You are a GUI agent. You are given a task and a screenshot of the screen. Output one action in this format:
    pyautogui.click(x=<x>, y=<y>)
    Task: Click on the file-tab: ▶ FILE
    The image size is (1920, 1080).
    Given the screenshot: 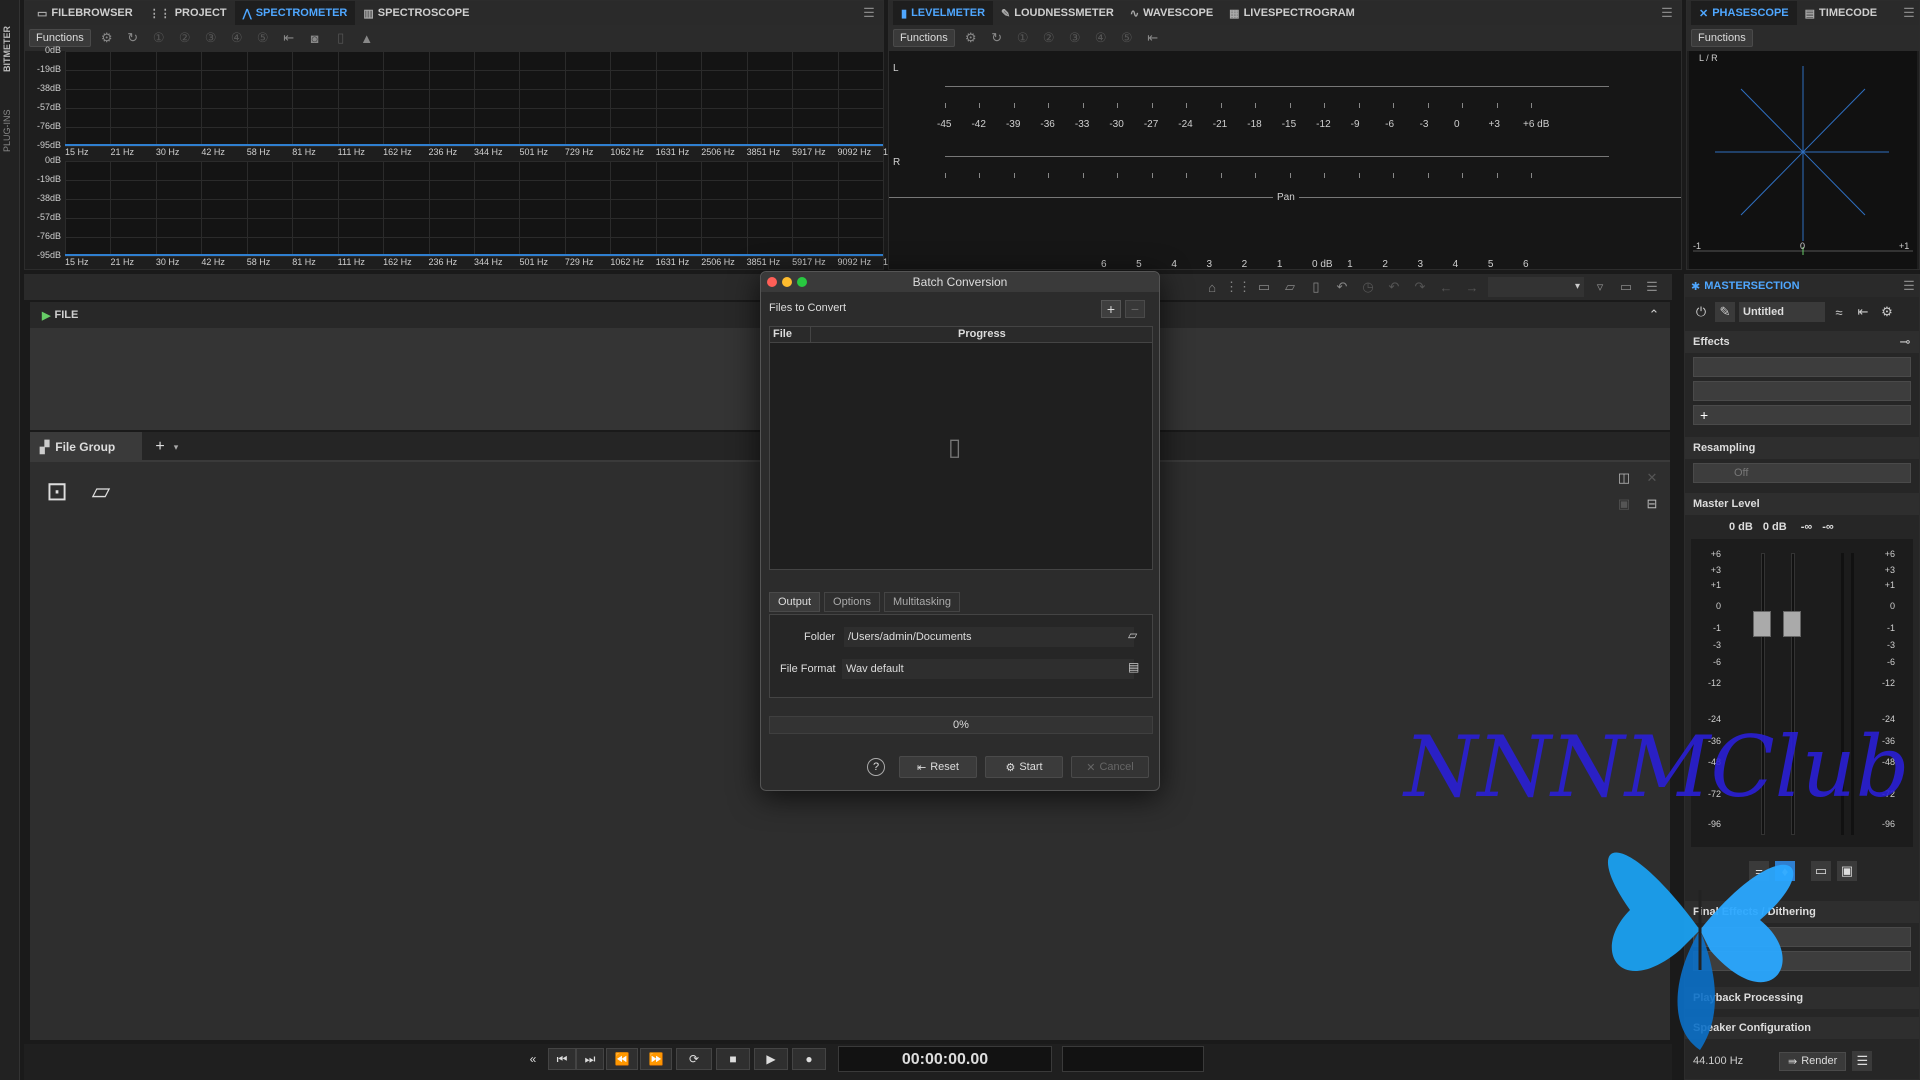 What is the action you would take?
    pyautogui.click(x=60, y=315)
    